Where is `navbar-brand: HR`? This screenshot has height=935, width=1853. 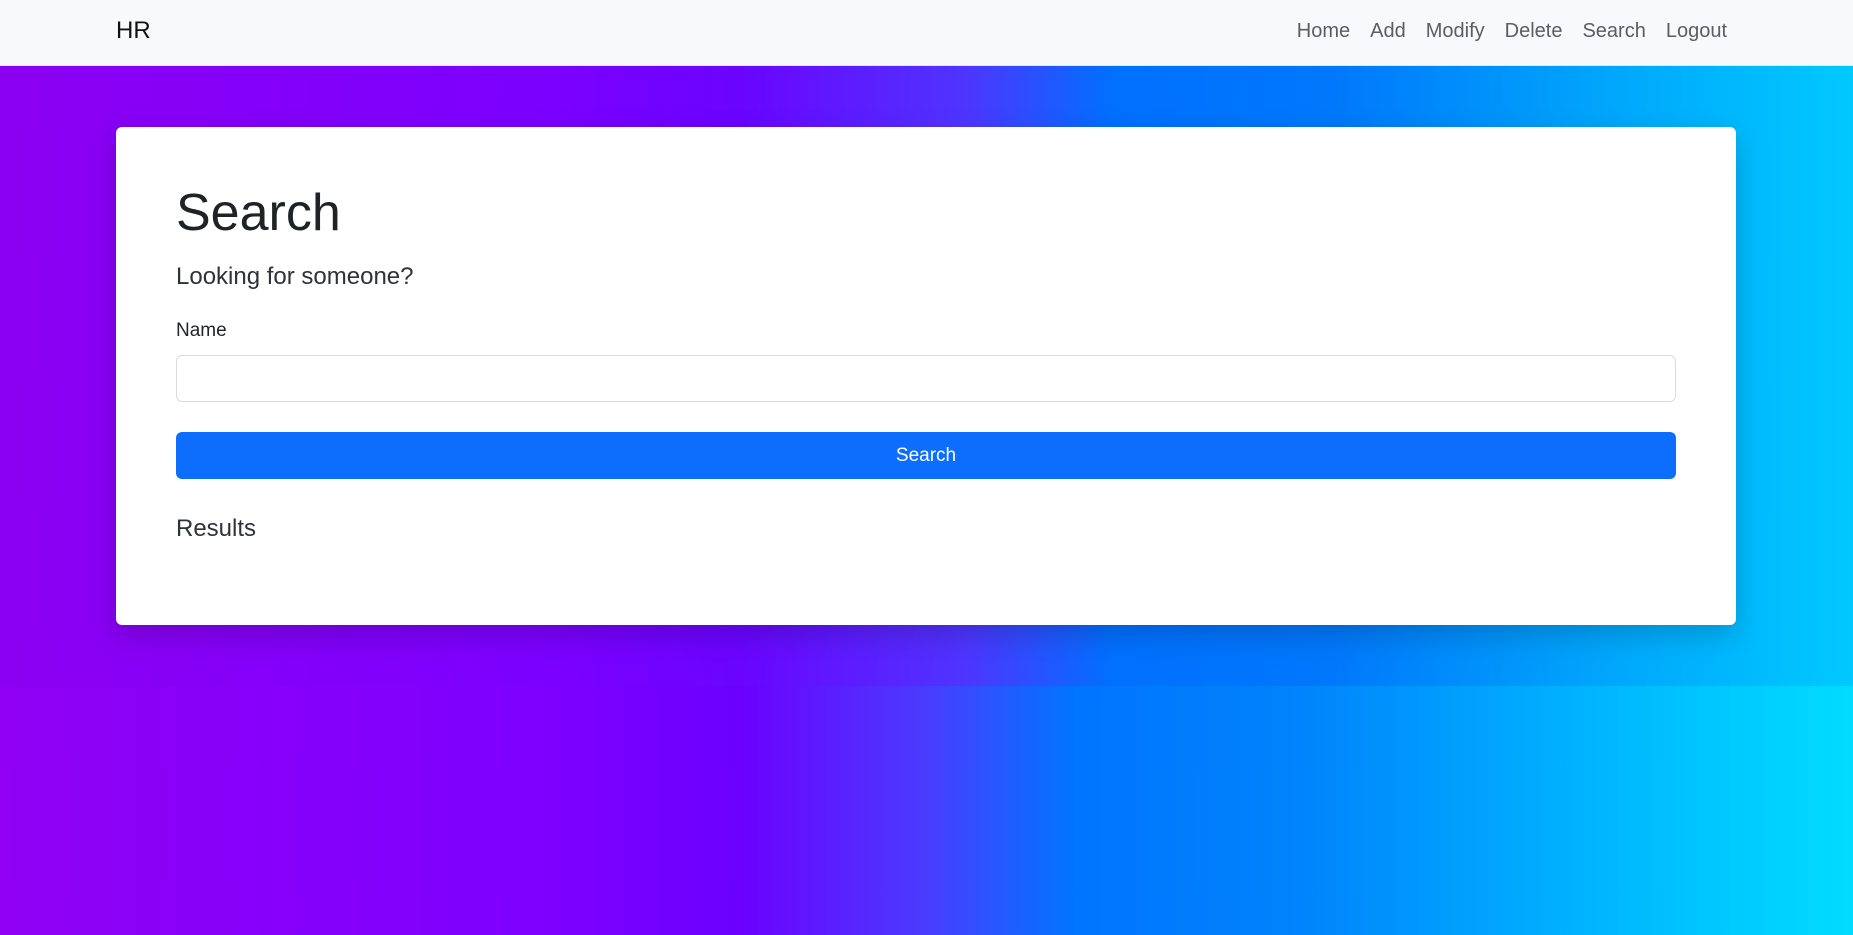
navbar-brand: HR is located at coordinates (133, 31).